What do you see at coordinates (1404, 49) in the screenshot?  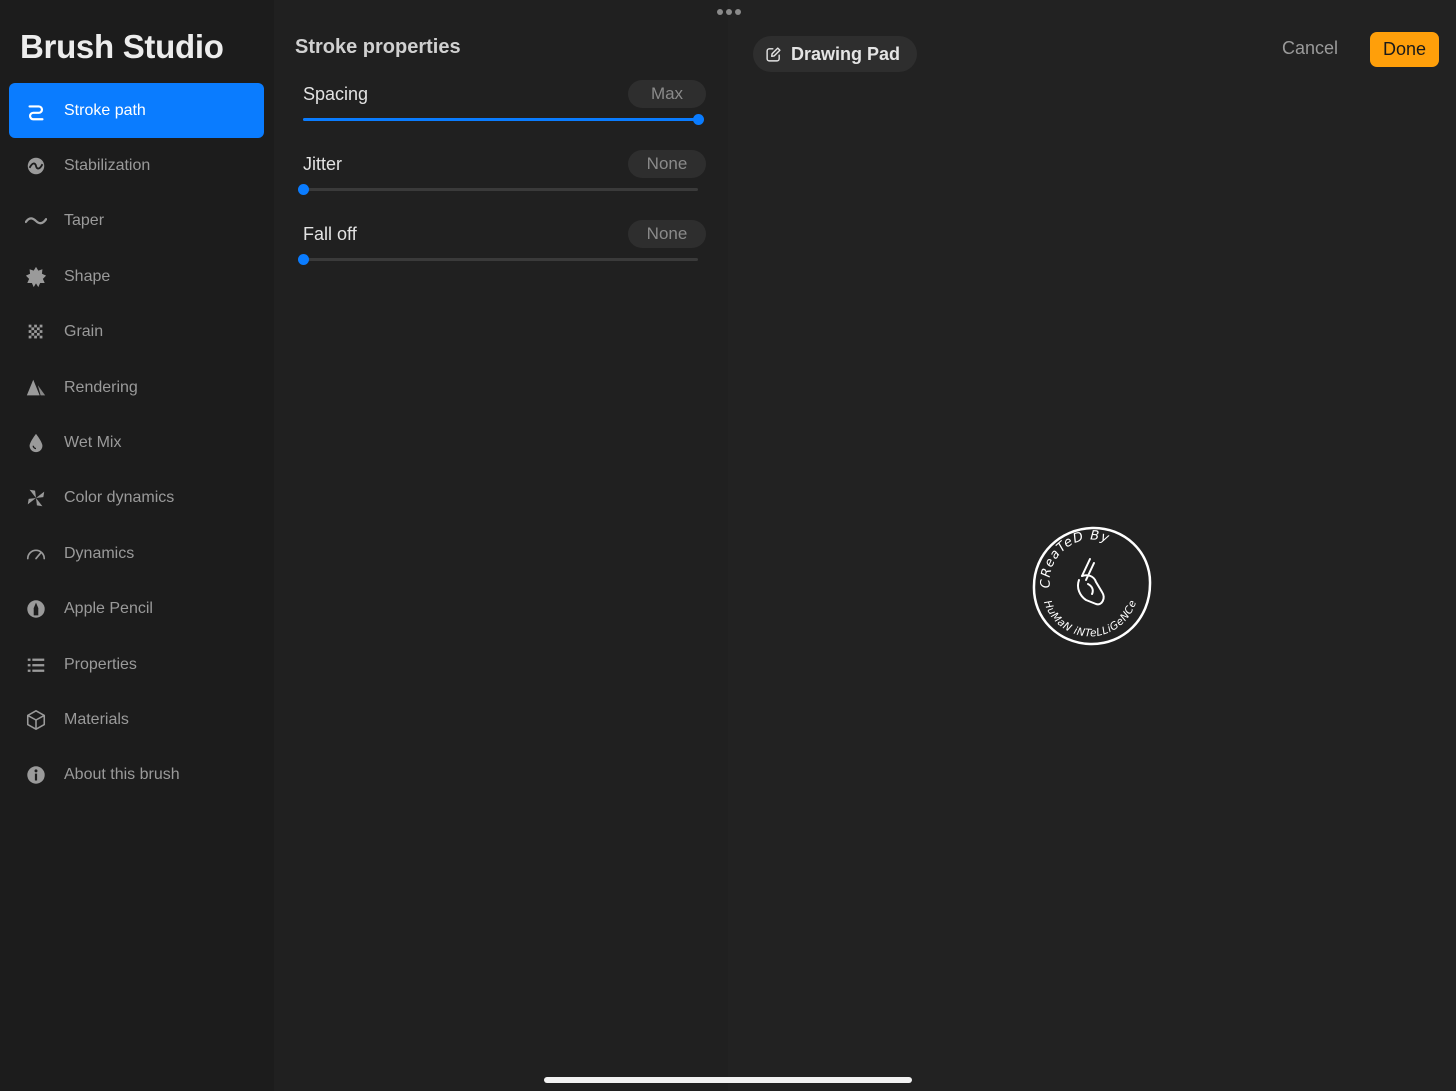 I see `done-button: Done` at bounding box center [1404, 49].